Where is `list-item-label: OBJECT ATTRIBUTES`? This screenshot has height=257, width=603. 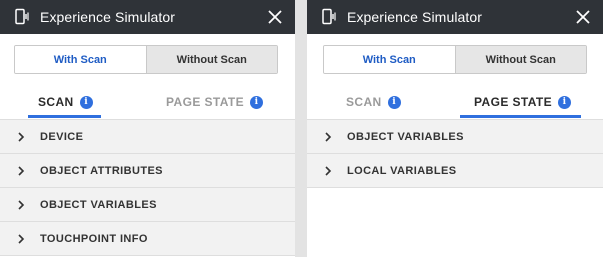
list-item-label: OBJECT ATTRIBUTES is located at coordinates (101, 170).